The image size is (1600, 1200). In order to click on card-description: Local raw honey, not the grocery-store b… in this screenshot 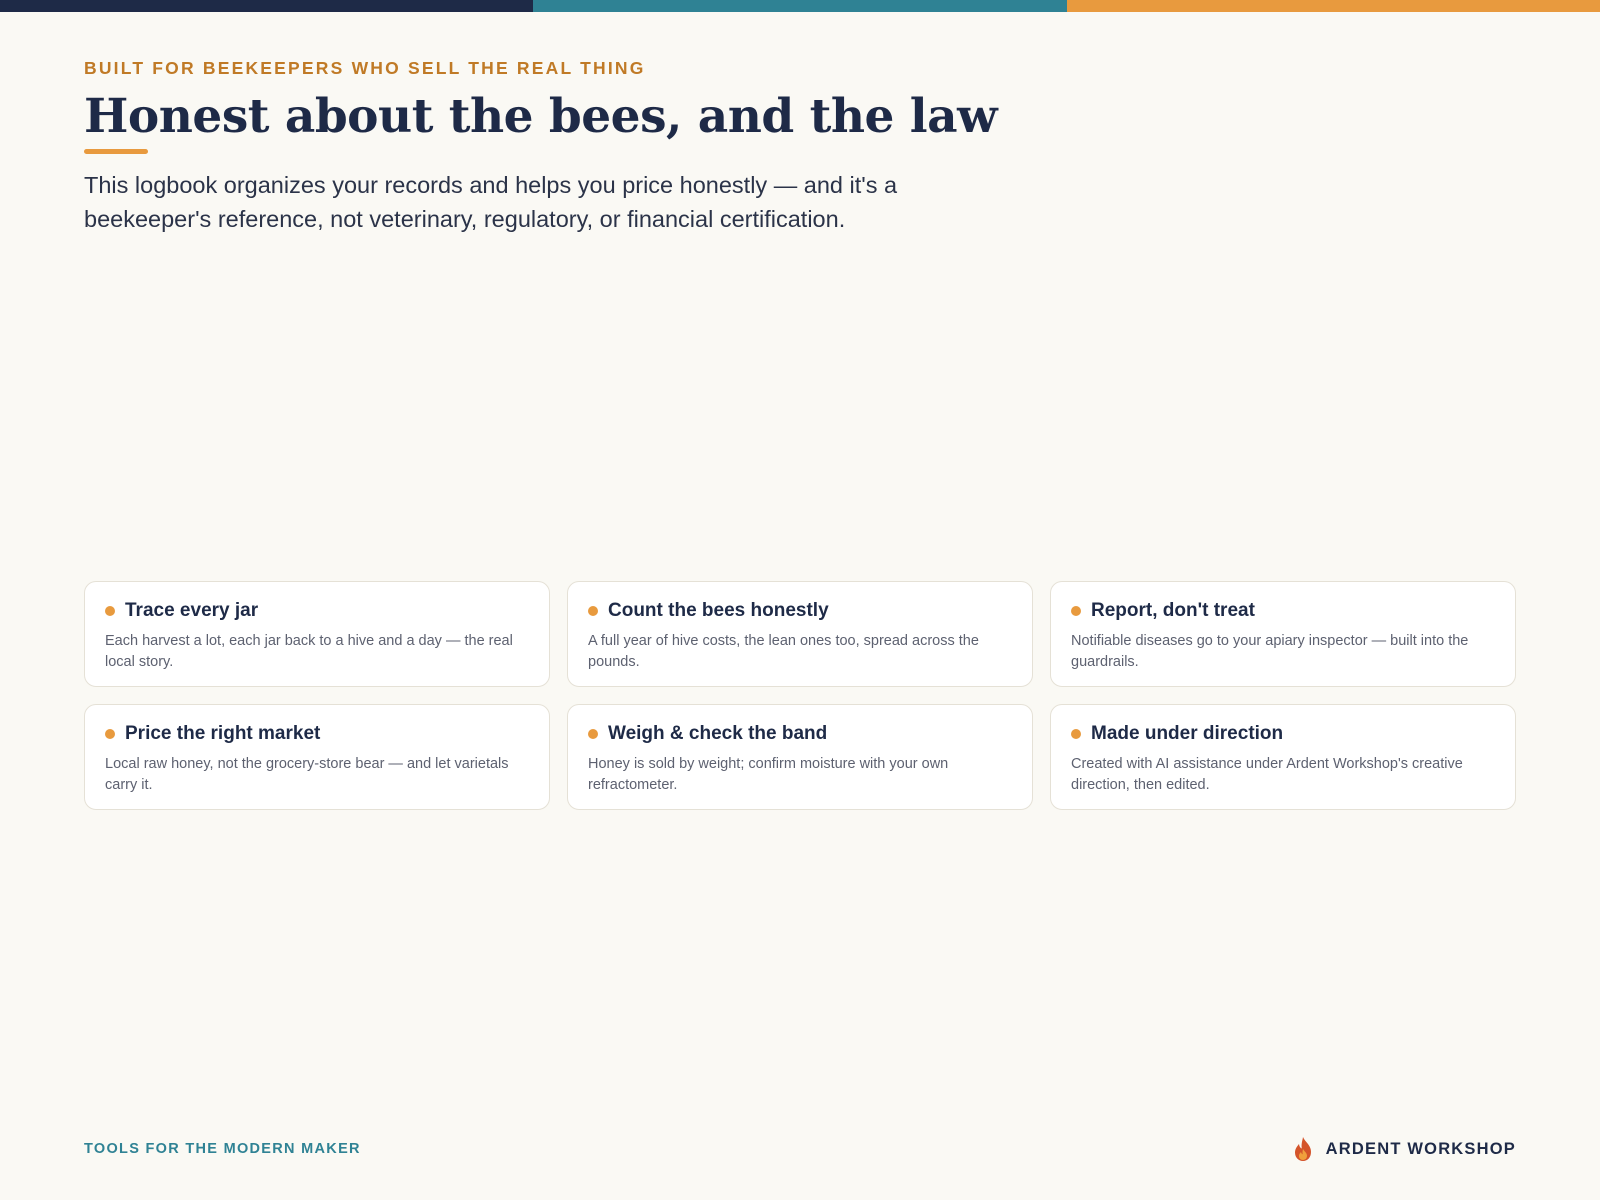, I will do `click(307, 774)`.